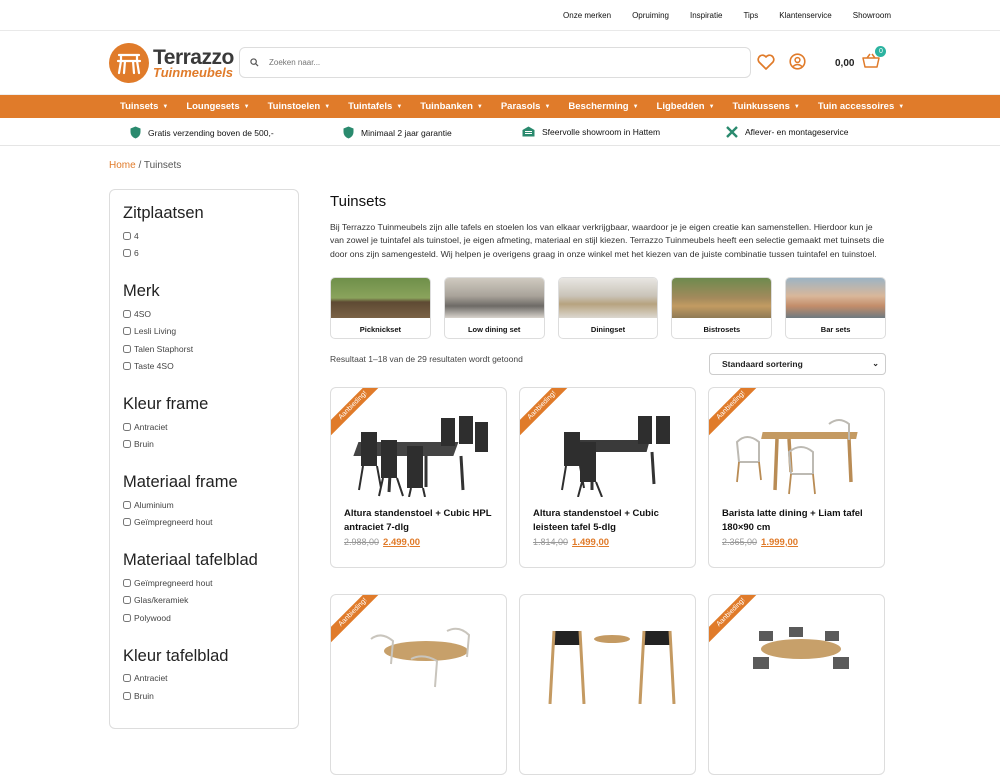 This screenshot has width=1000, height=775. I want to click on top-link-showroom: Showroom, so click(872, 15).